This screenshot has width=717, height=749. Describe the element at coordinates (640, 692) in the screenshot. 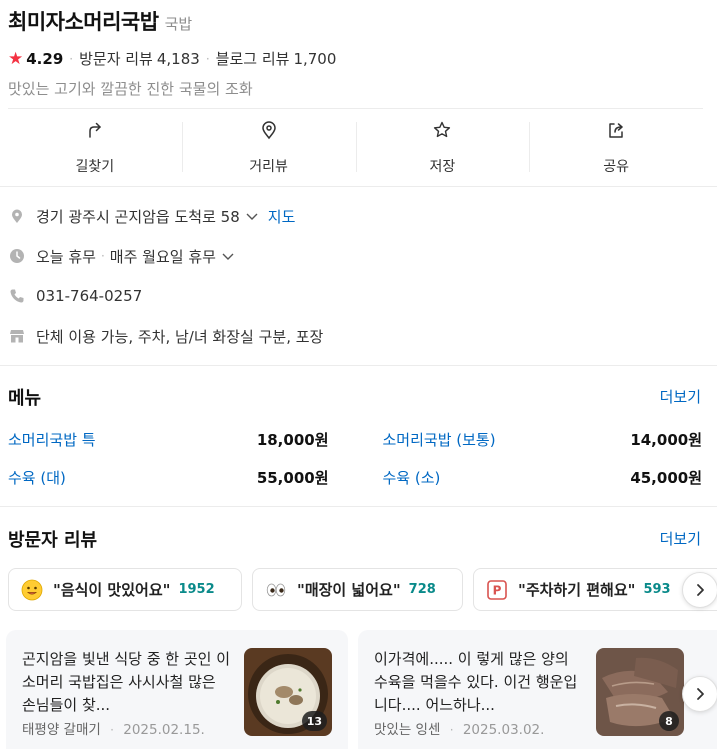

I see `review-photo: 8` at that location.